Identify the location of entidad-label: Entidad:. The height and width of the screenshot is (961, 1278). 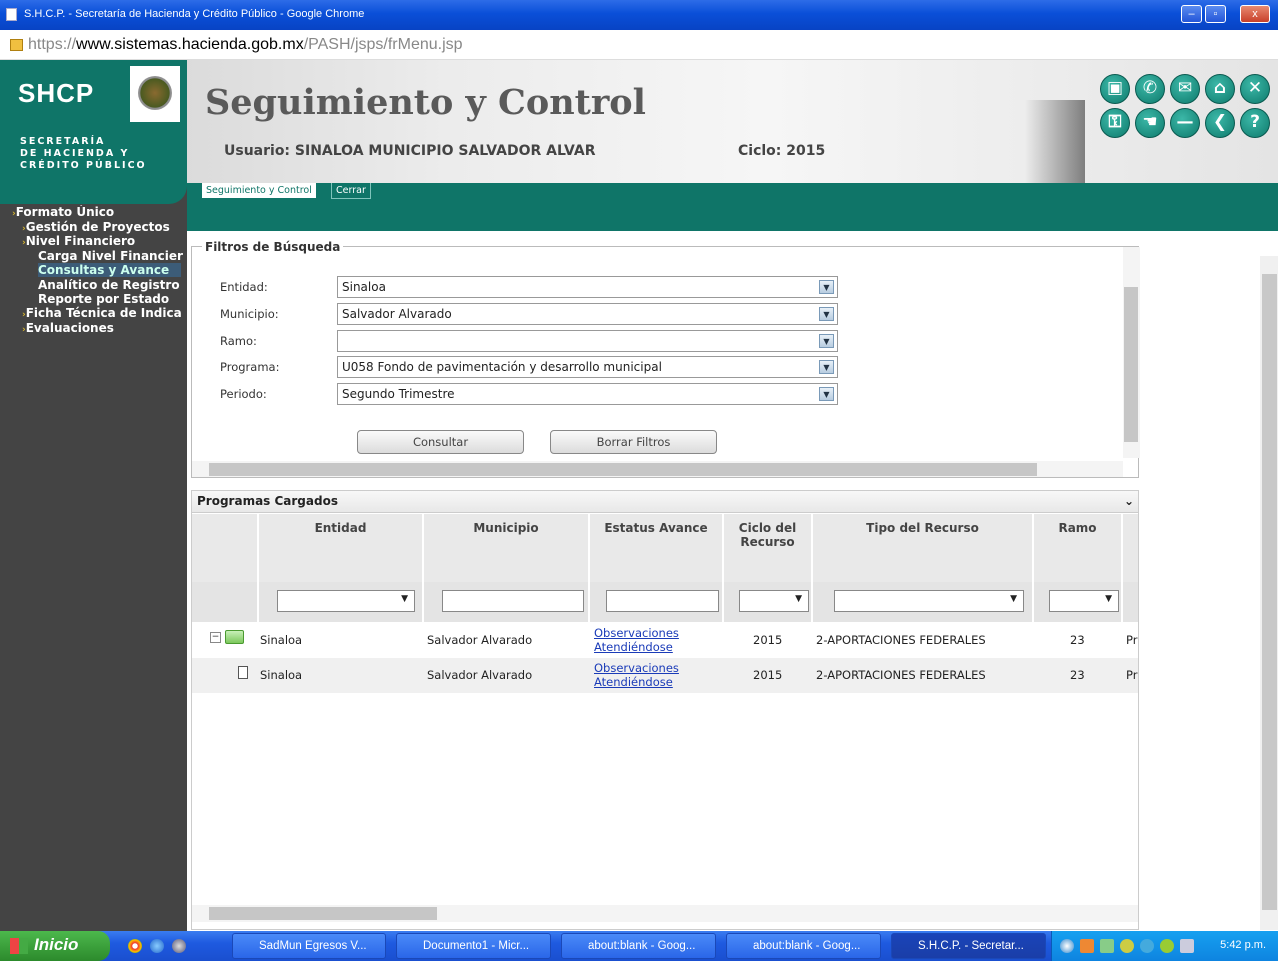
(244, 287).